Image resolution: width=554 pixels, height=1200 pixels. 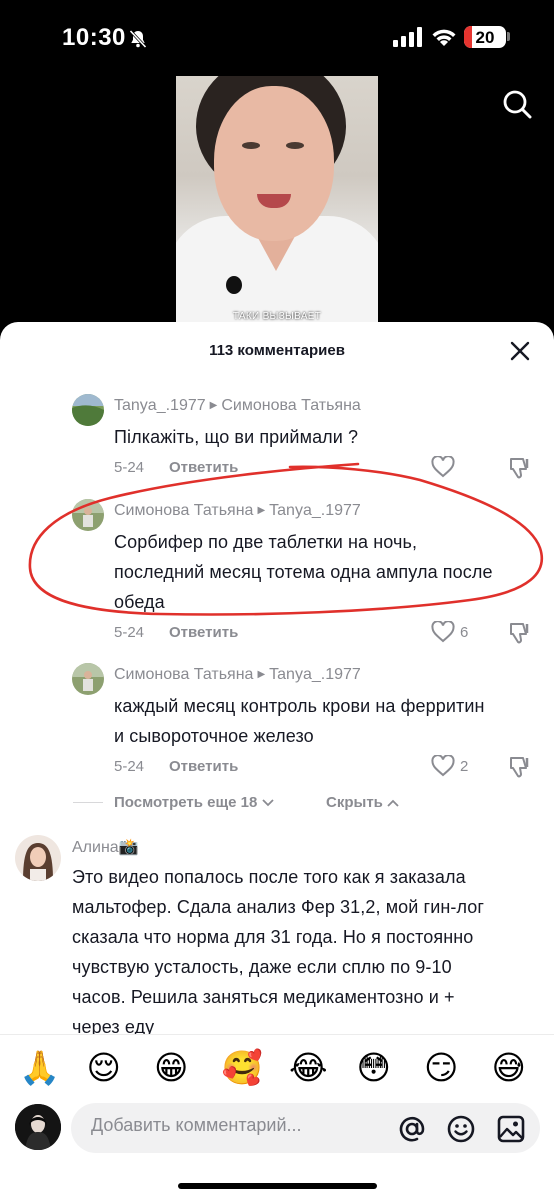 I want to click on battery-tip, so click(x=508, y=36).